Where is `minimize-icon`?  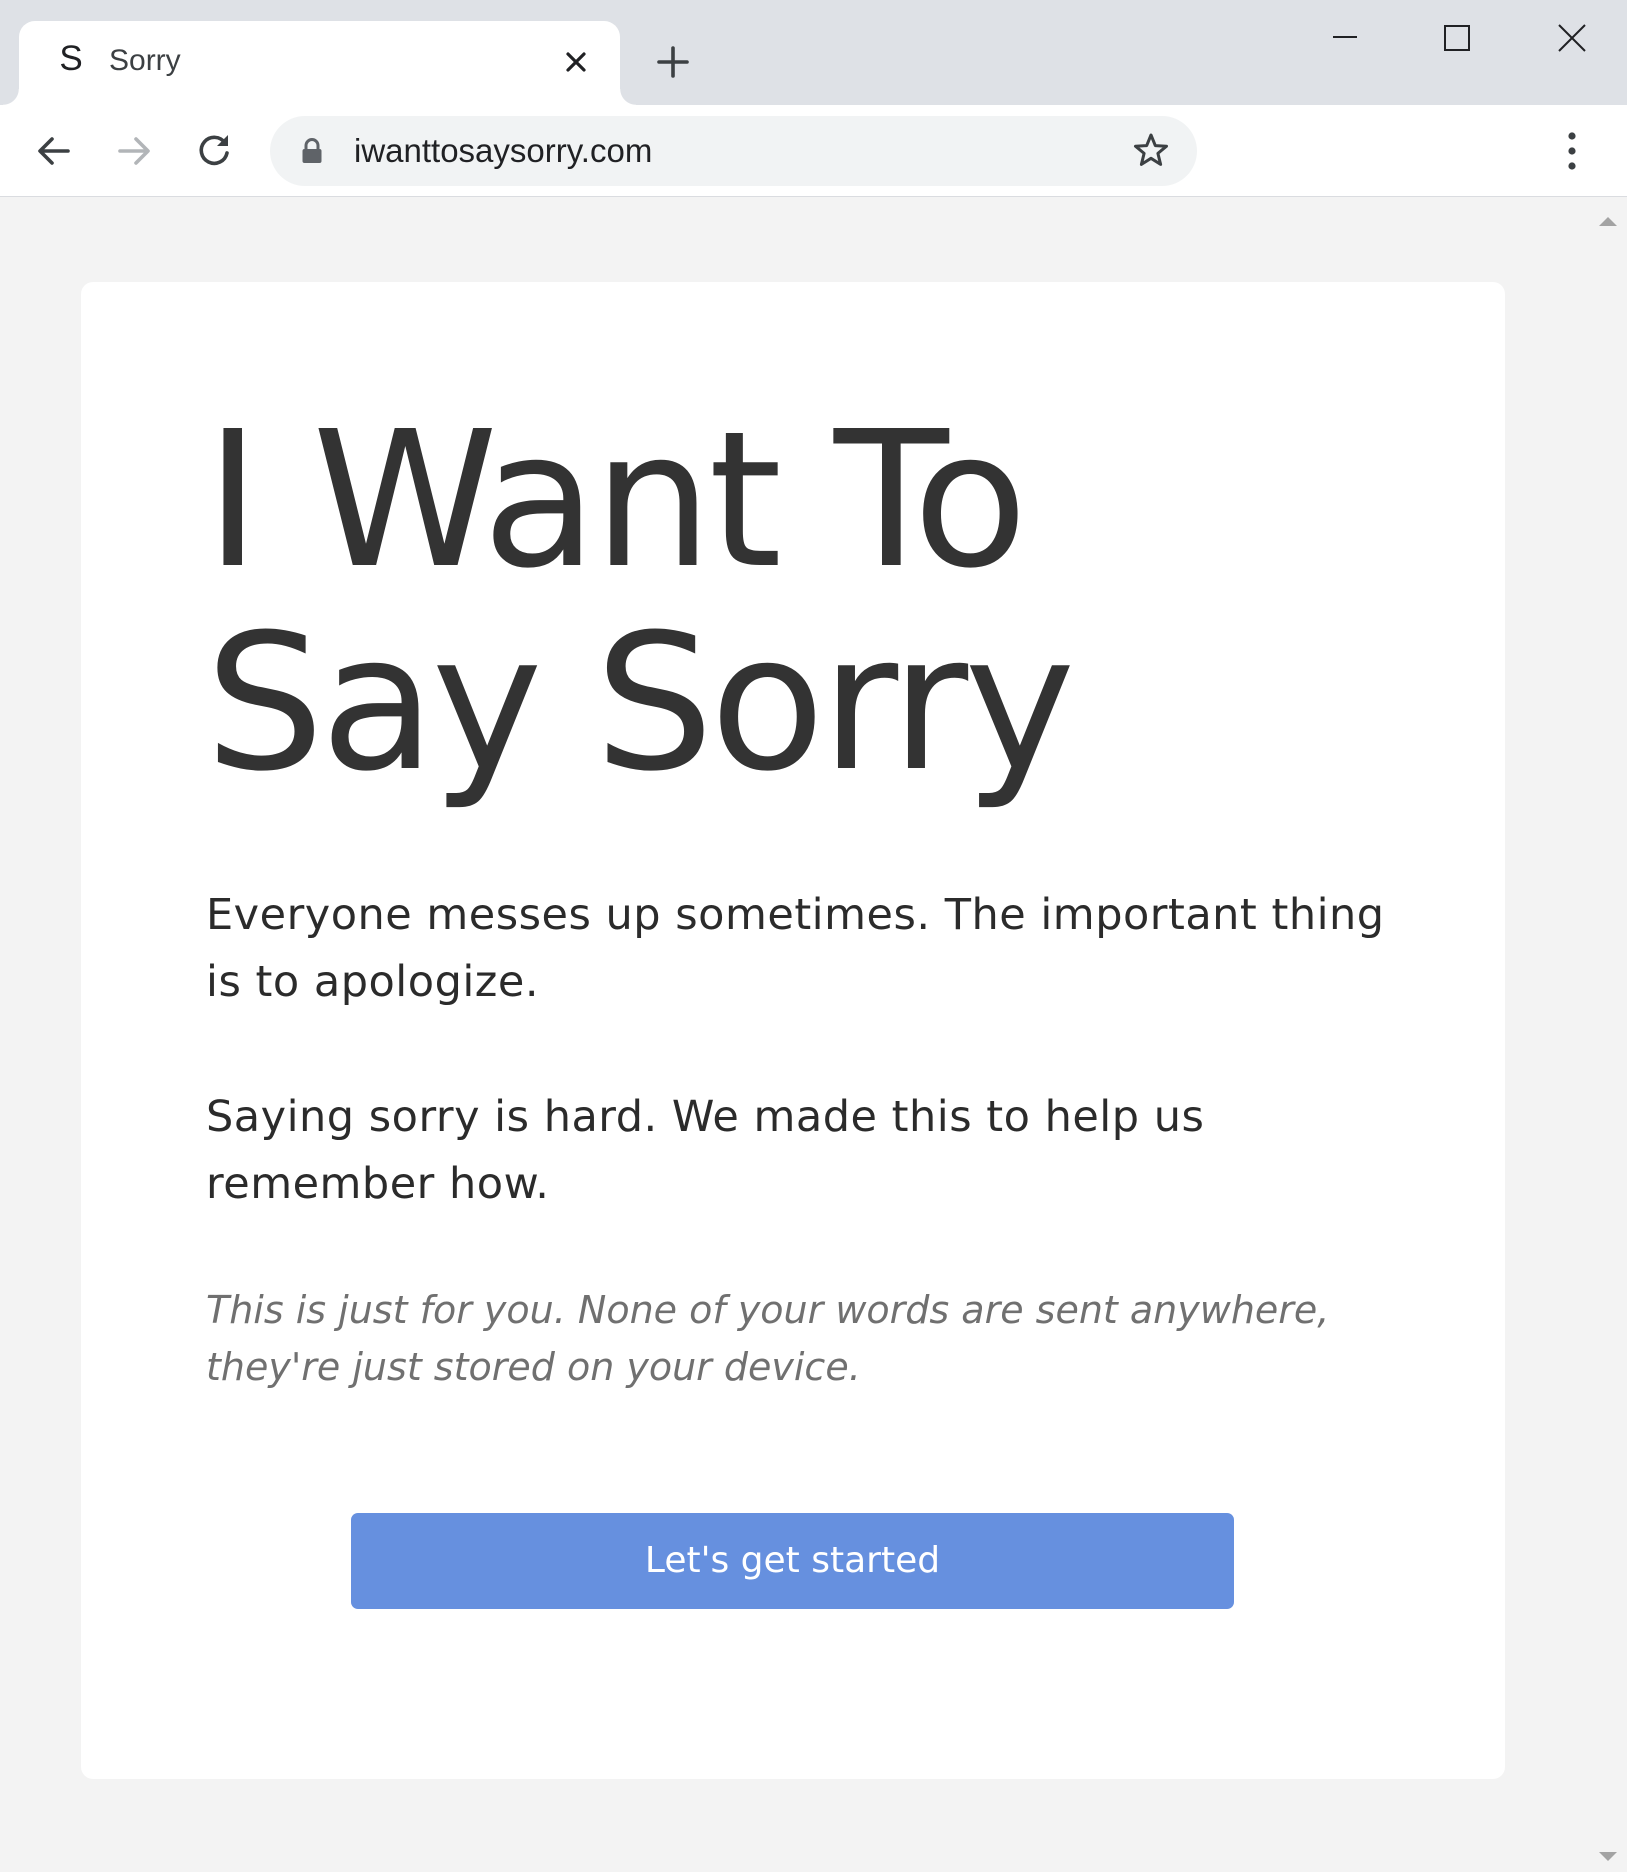 minimize-icon is located at coordinates (1345, 38).